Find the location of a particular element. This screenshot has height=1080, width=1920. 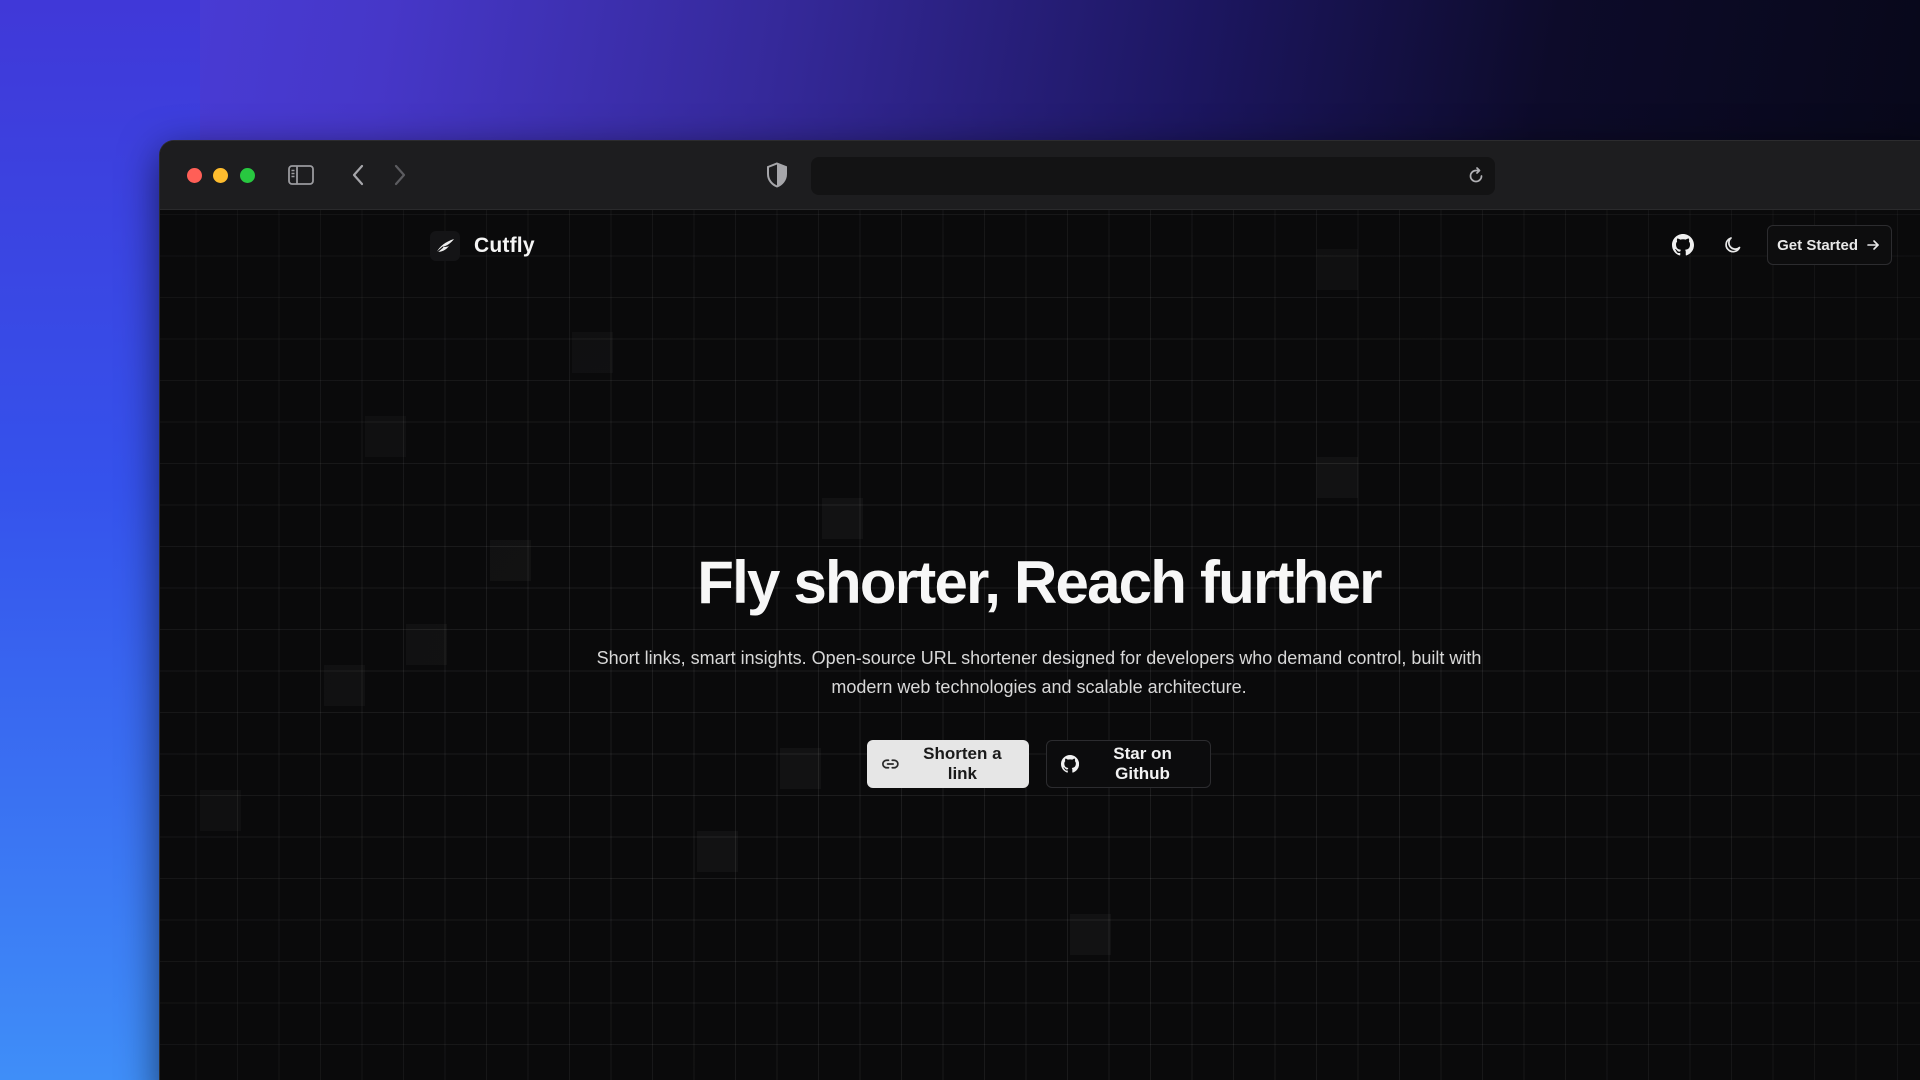

get-started-label: Get Started is located at coordinates (1817, 245).